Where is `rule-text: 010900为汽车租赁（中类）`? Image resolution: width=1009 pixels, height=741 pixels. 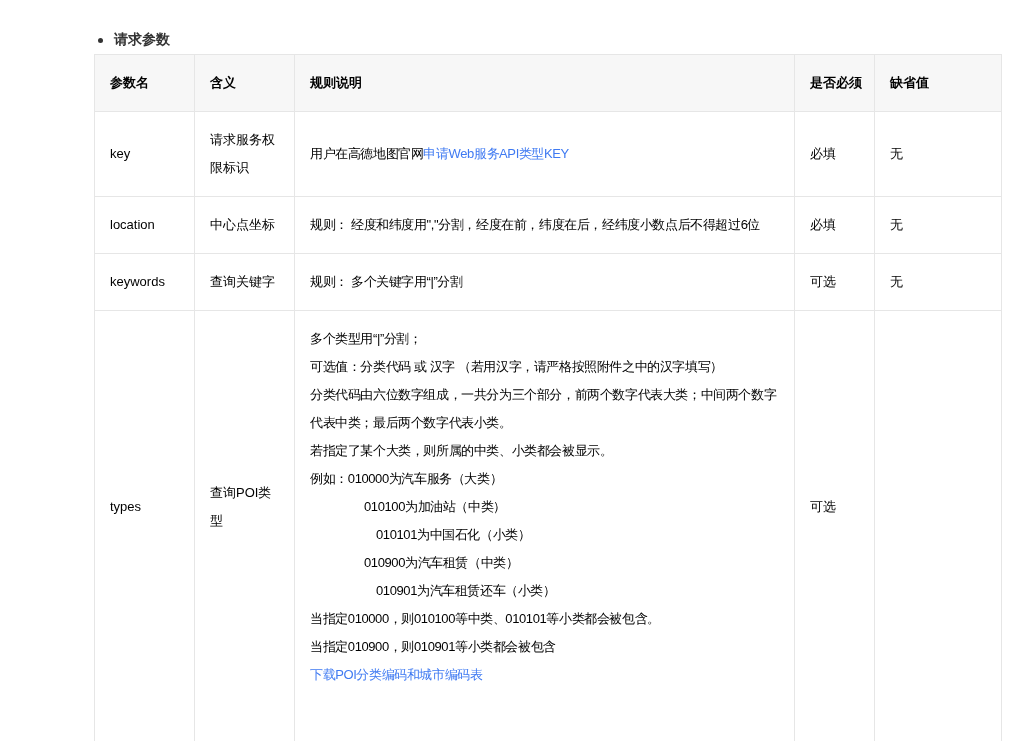 rule-text: 010900为汽车租赁（中类） is located at coordinates (441, 563).